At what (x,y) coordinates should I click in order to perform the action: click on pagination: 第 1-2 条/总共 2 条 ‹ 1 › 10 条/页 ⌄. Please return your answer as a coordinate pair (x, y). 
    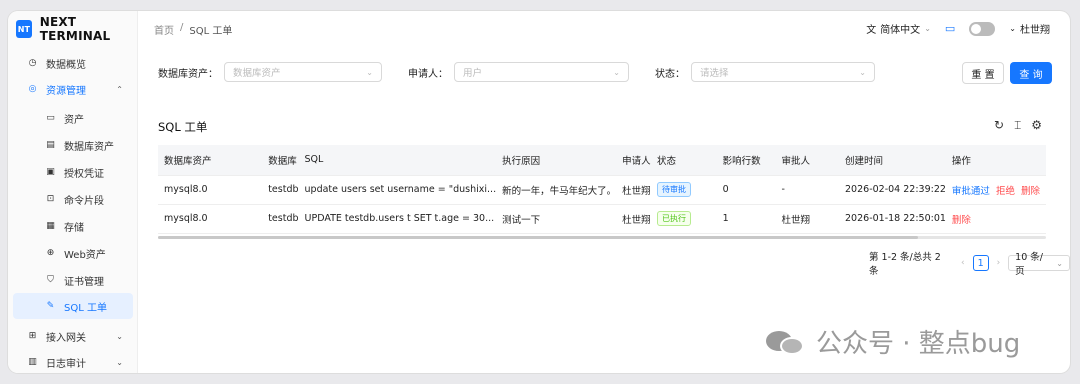
    Looking at the image, I should click on (969, 263).